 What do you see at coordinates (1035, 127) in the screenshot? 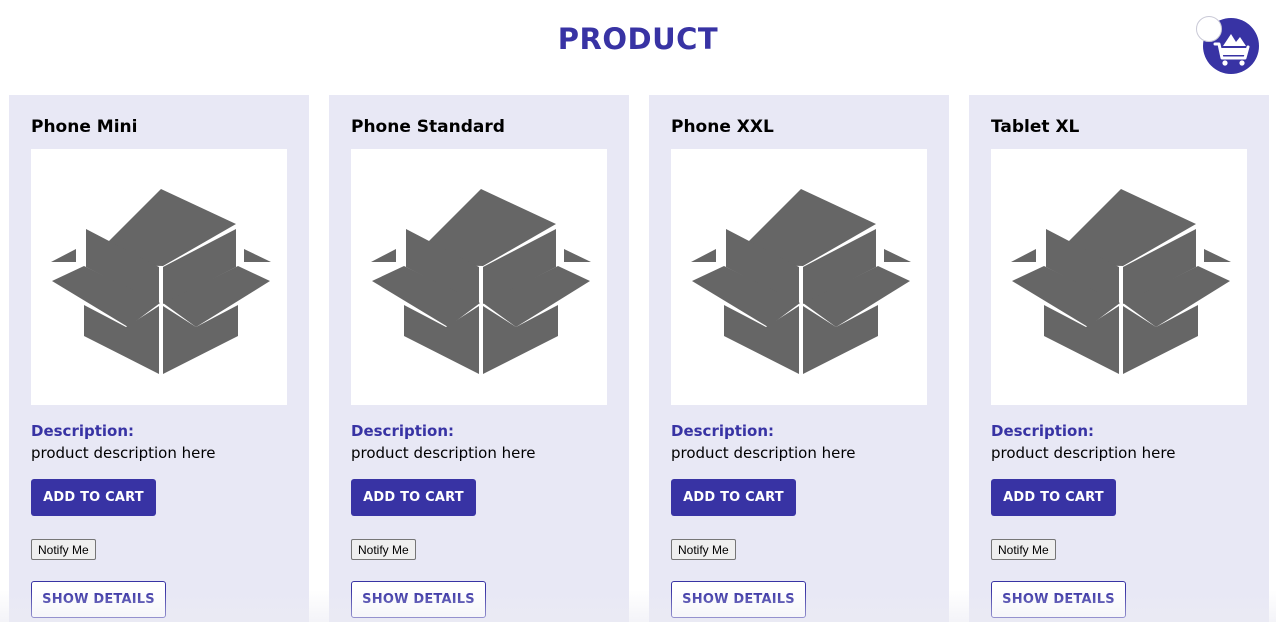
I see `product-name: Tablet XL` at bounding box center [1035, 127].